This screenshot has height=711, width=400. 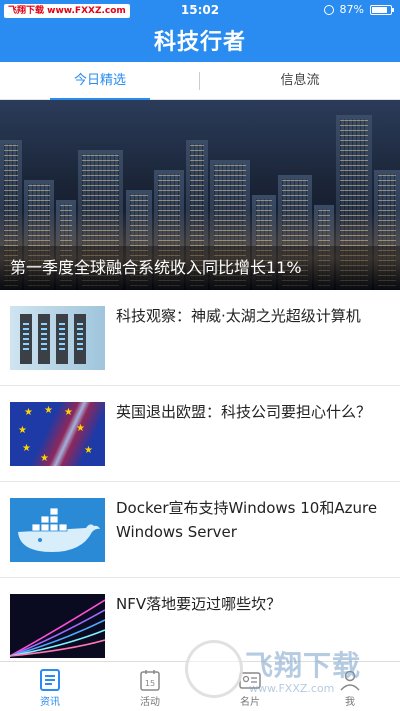 I want to click on nav-label: 资讯, so click(x=50, y=702).